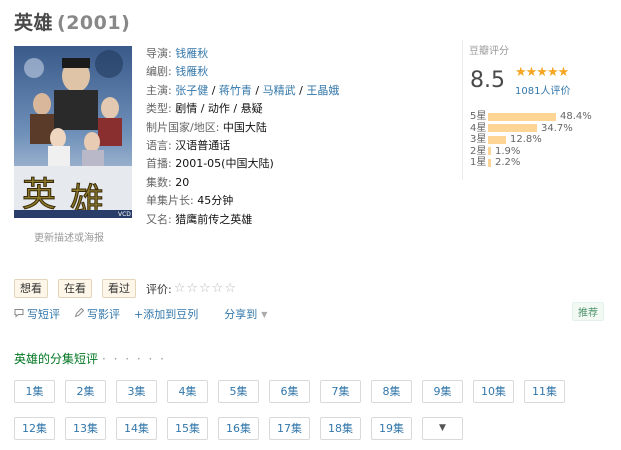 The image size is (621, 450). What do you see at coordinates (183, 127) in the screenshot?
I see `region-label: 制片国家/地区:` at bounding box center [183, 127].